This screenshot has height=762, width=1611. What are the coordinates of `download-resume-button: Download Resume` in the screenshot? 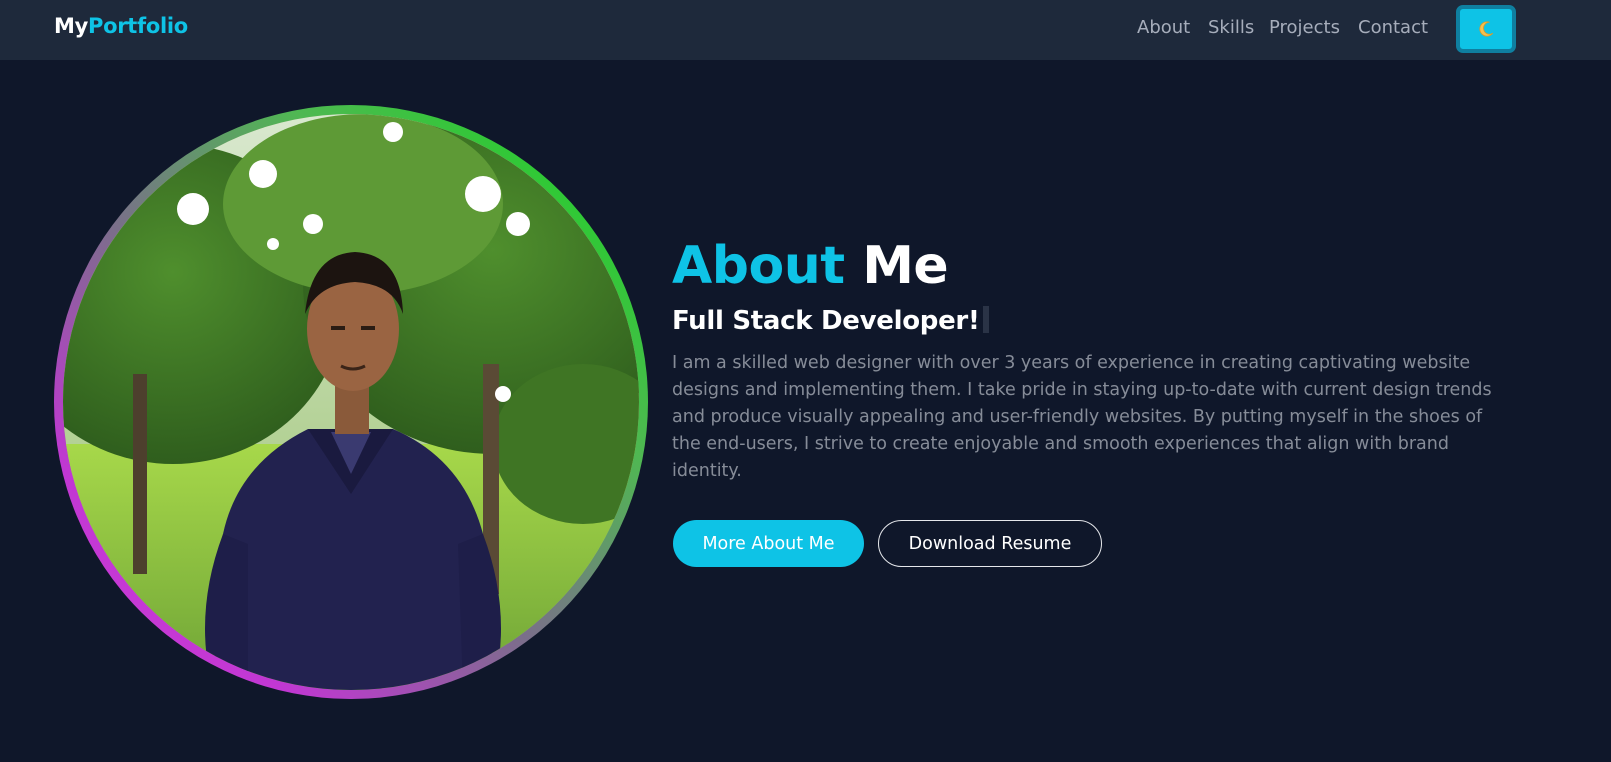 It's located at (990, 543).